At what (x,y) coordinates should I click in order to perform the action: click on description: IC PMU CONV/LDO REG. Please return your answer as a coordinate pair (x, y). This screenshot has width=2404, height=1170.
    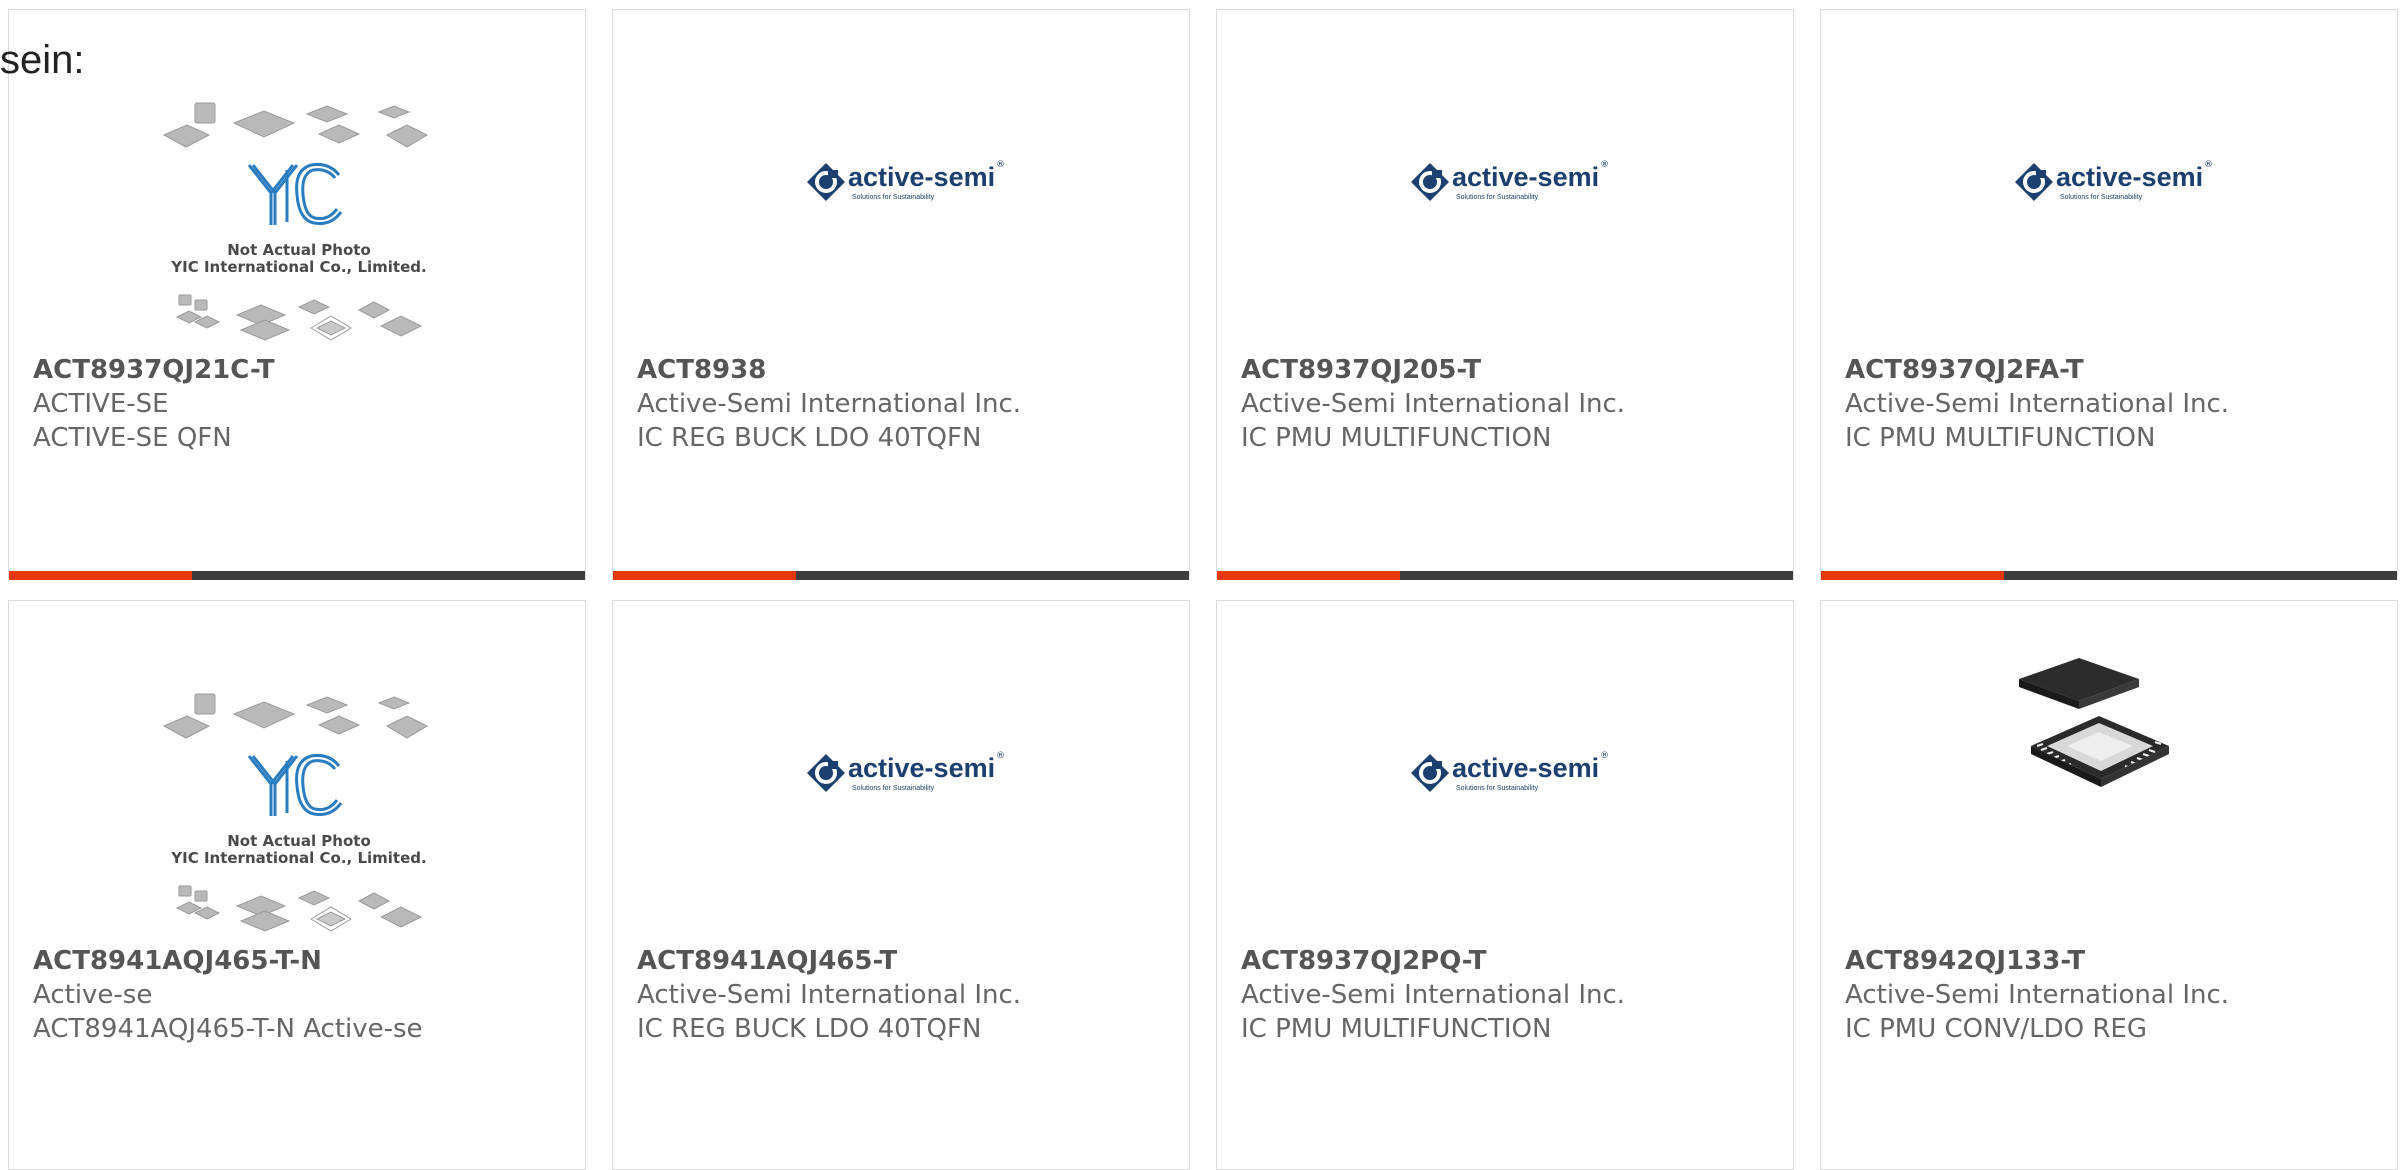
    Looking at the image, I should click on (1996, 1029).